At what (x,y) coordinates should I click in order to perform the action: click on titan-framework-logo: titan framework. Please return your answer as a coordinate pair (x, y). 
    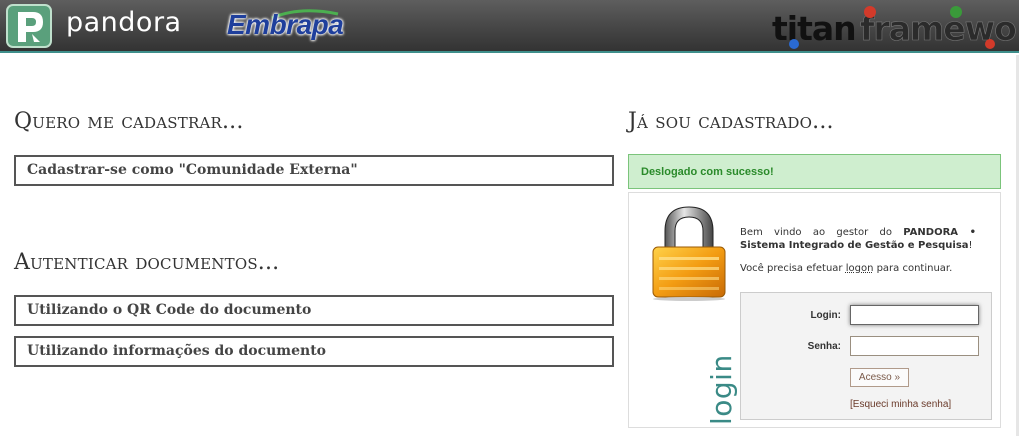
    Looking at the image, I should click on (893, 26).